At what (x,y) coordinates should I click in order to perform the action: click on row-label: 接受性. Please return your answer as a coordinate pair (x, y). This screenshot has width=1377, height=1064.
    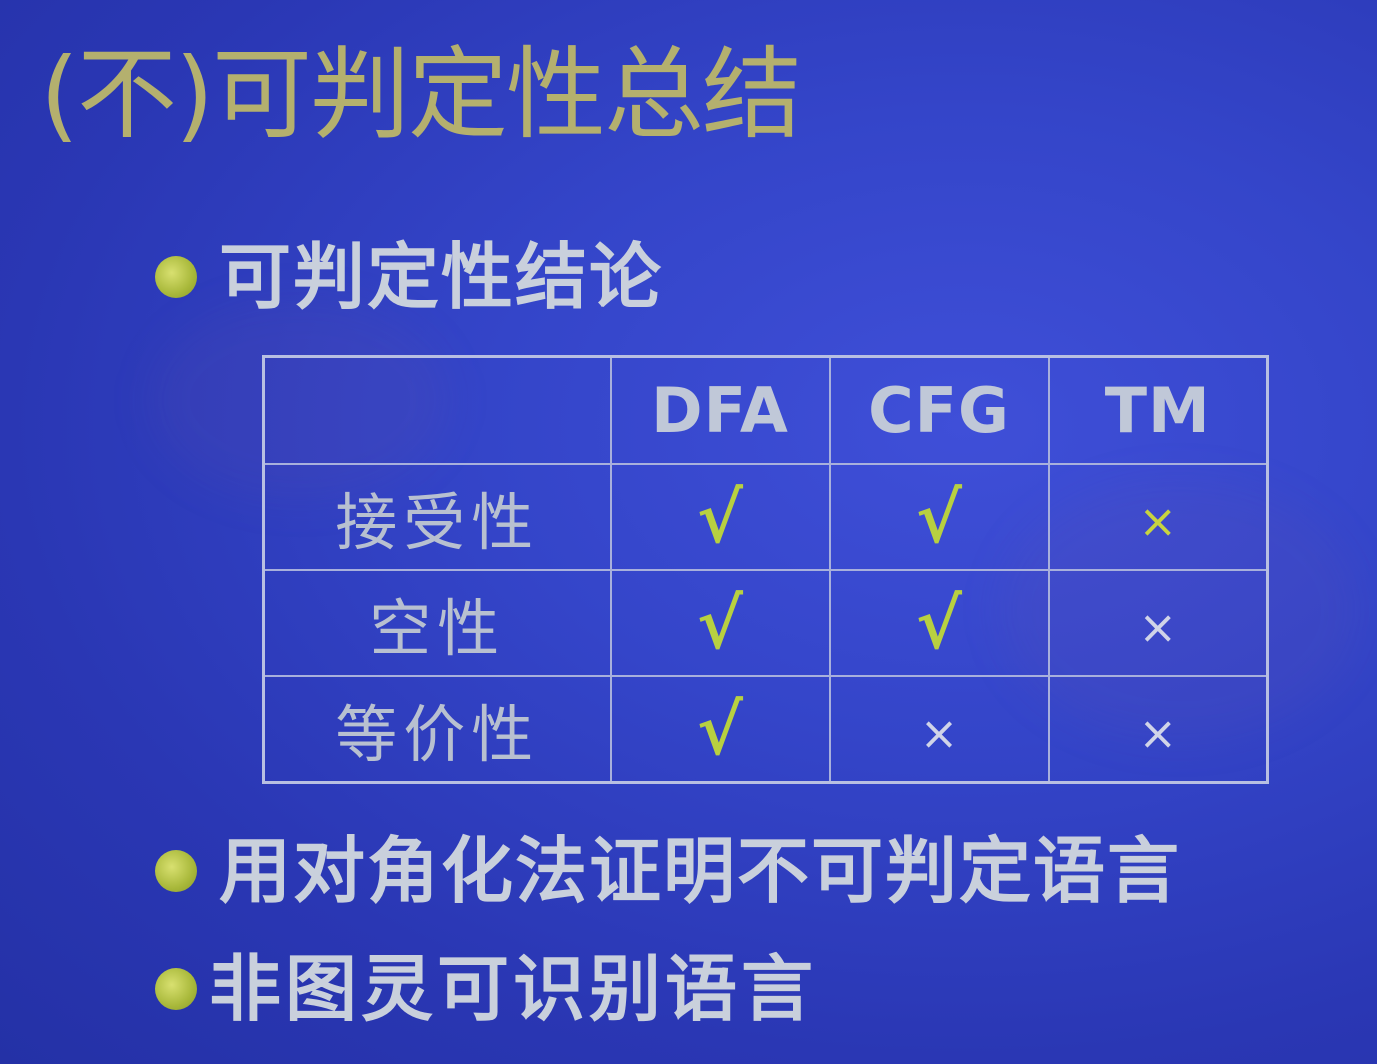
    Looking at the image, I should click on (437, 517).